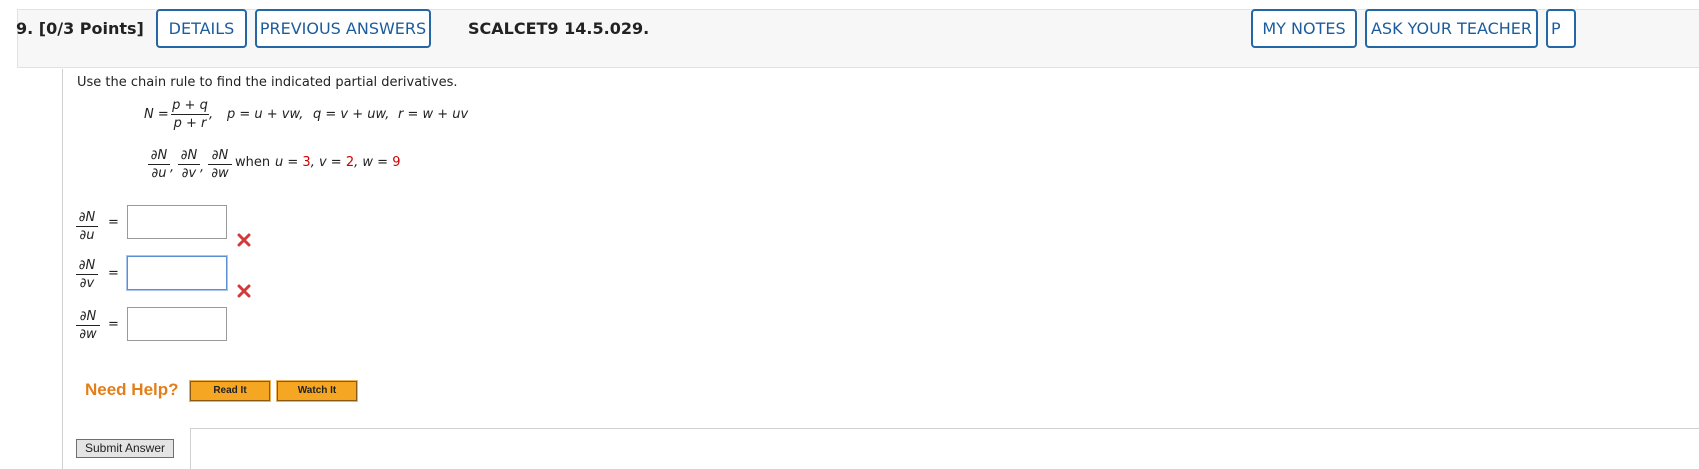  I want to click on answer-label-dv: ∂N ∂v, so click(87, 274).